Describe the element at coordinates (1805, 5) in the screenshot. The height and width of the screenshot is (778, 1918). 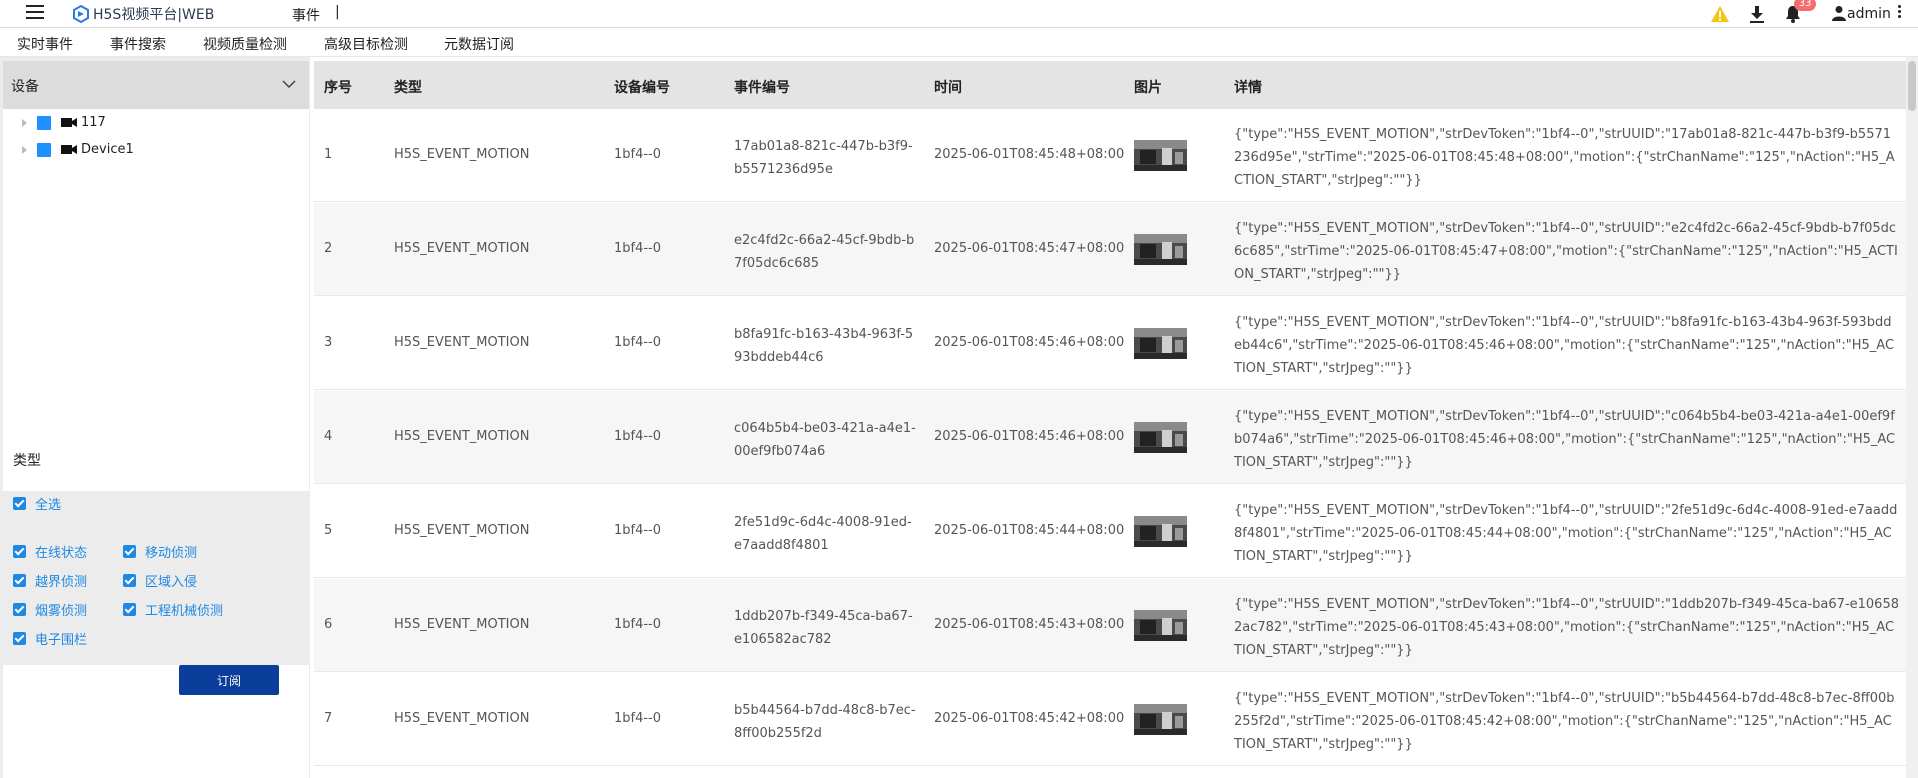
I see `notification-badge: 33` at that location.